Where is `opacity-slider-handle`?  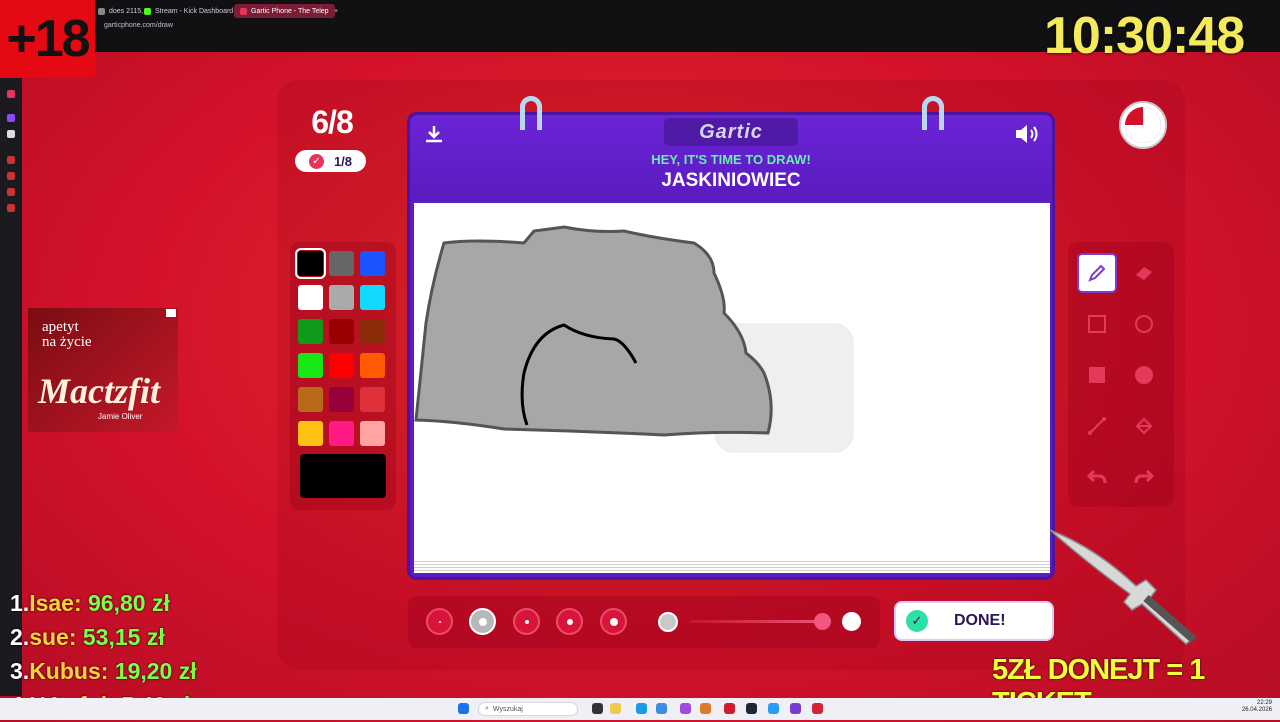
opacity-slider-handle is located at coordinates (822, 621).